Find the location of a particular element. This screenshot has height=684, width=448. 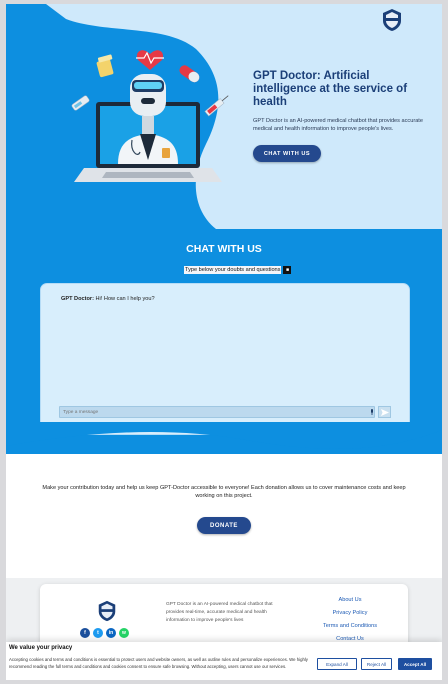

section-wave-divider is located at coordinates (224, 435).